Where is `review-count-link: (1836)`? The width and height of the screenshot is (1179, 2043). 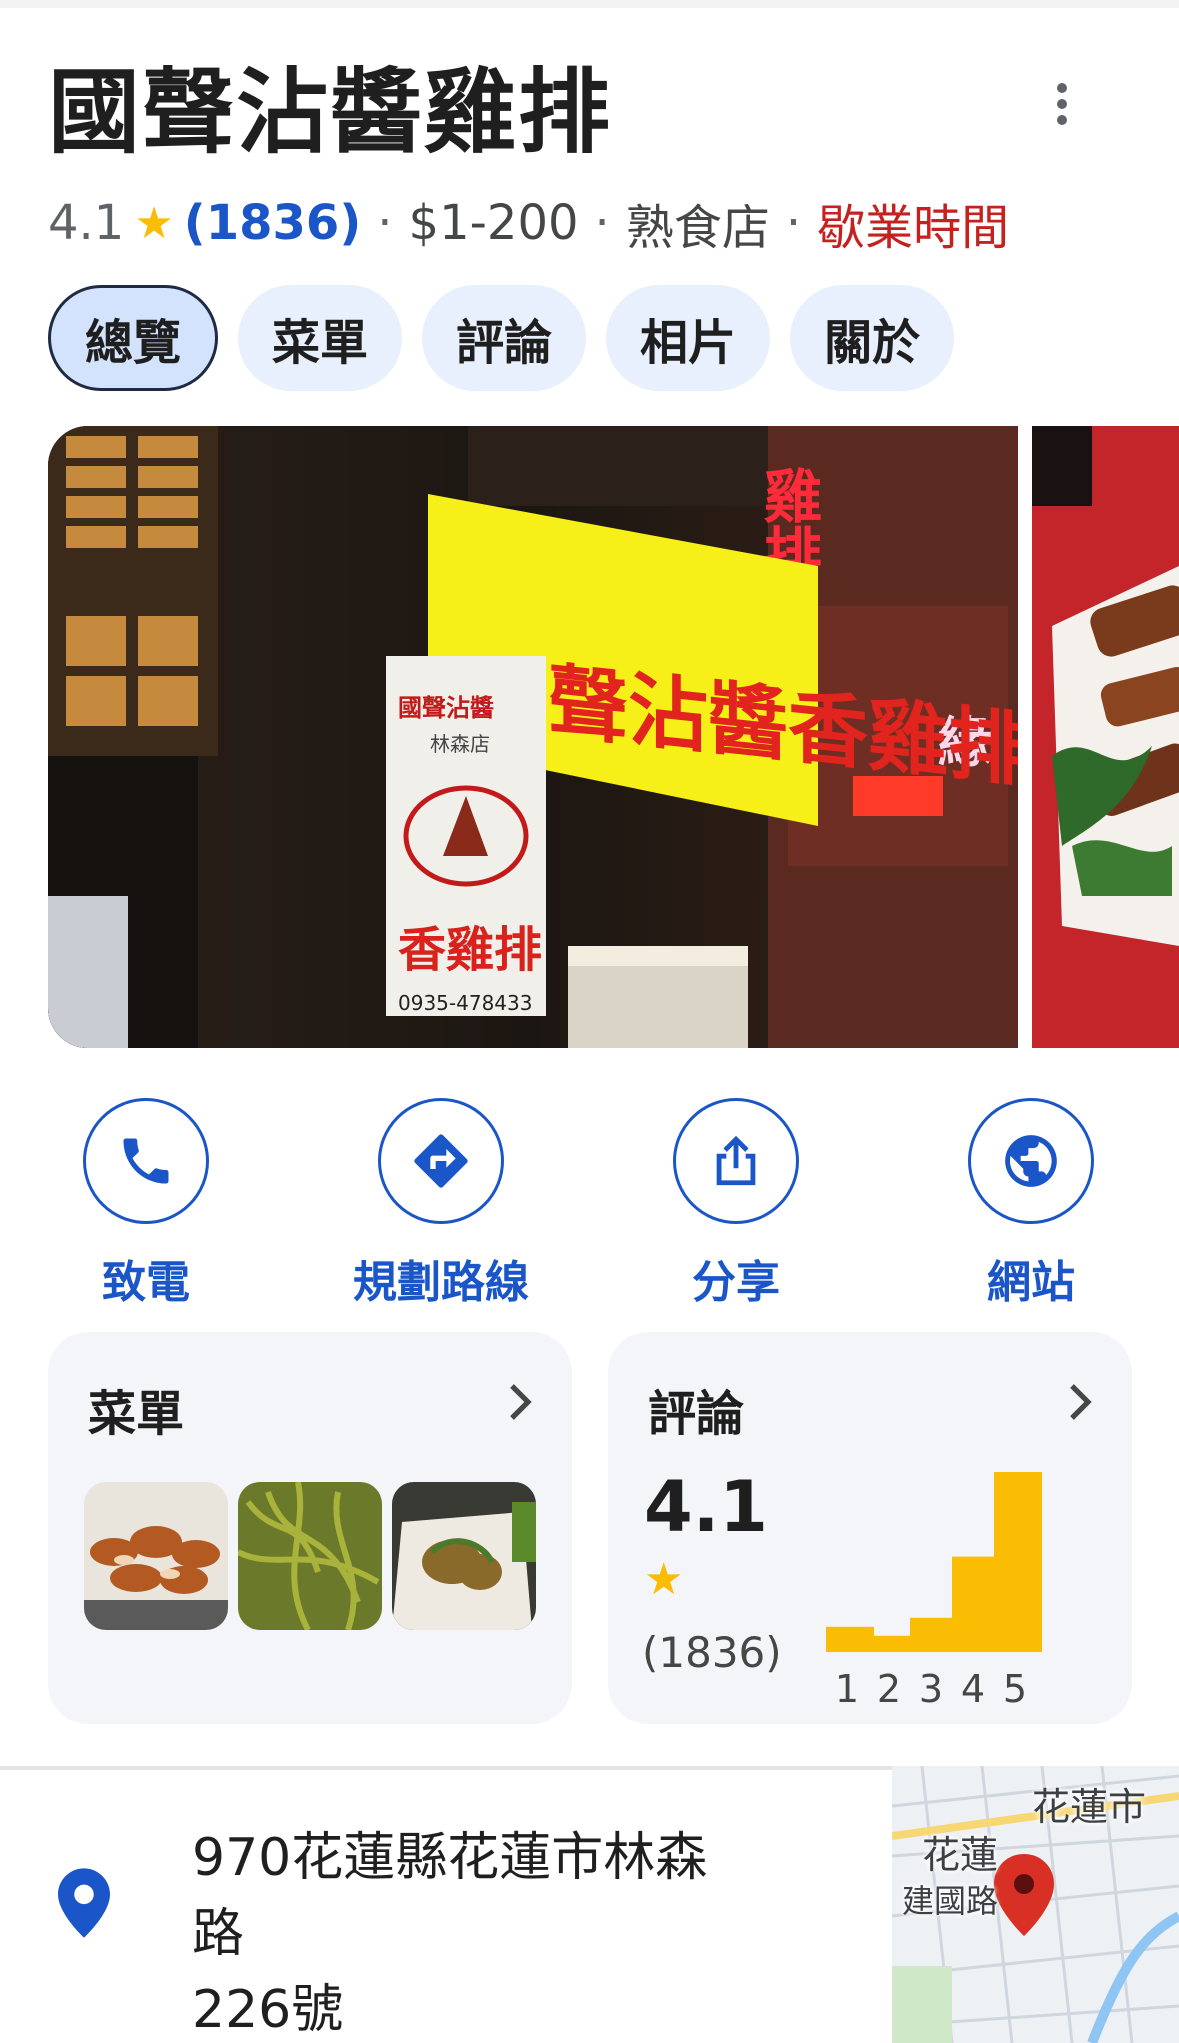 review-count-link: (1836) is located at coordinates (272, 223).